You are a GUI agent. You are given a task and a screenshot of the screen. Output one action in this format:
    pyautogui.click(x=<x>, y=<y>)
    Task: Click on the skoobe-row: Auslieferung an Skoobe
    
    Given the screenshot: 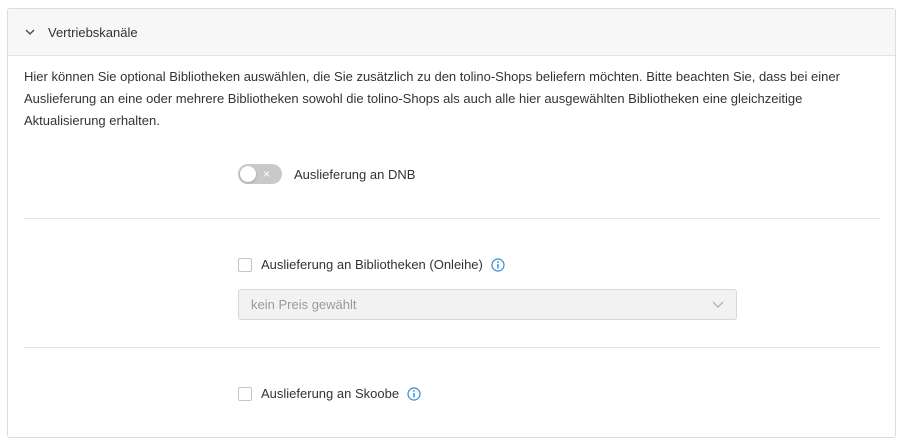 What is the action you would take?
    pyautogui.click(x=329, y=393)
    